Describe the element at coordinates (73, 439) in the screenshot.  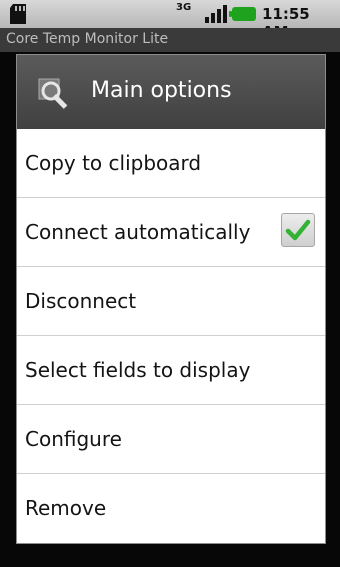
I see `menu-item-label: Configure` at that location.